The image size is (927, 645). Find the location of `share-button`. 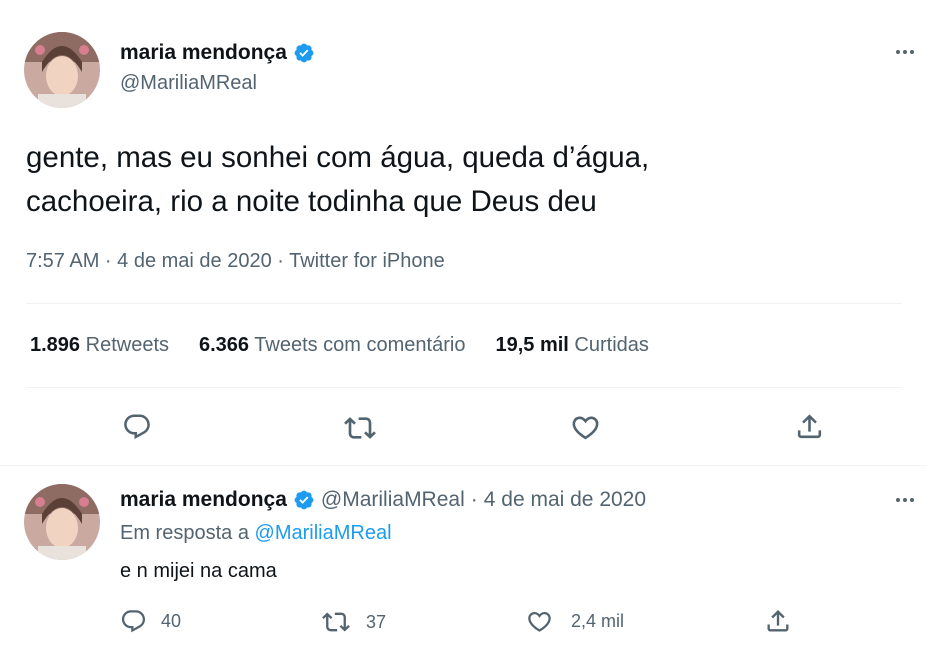

share-button is located at coordinates (809, 426).